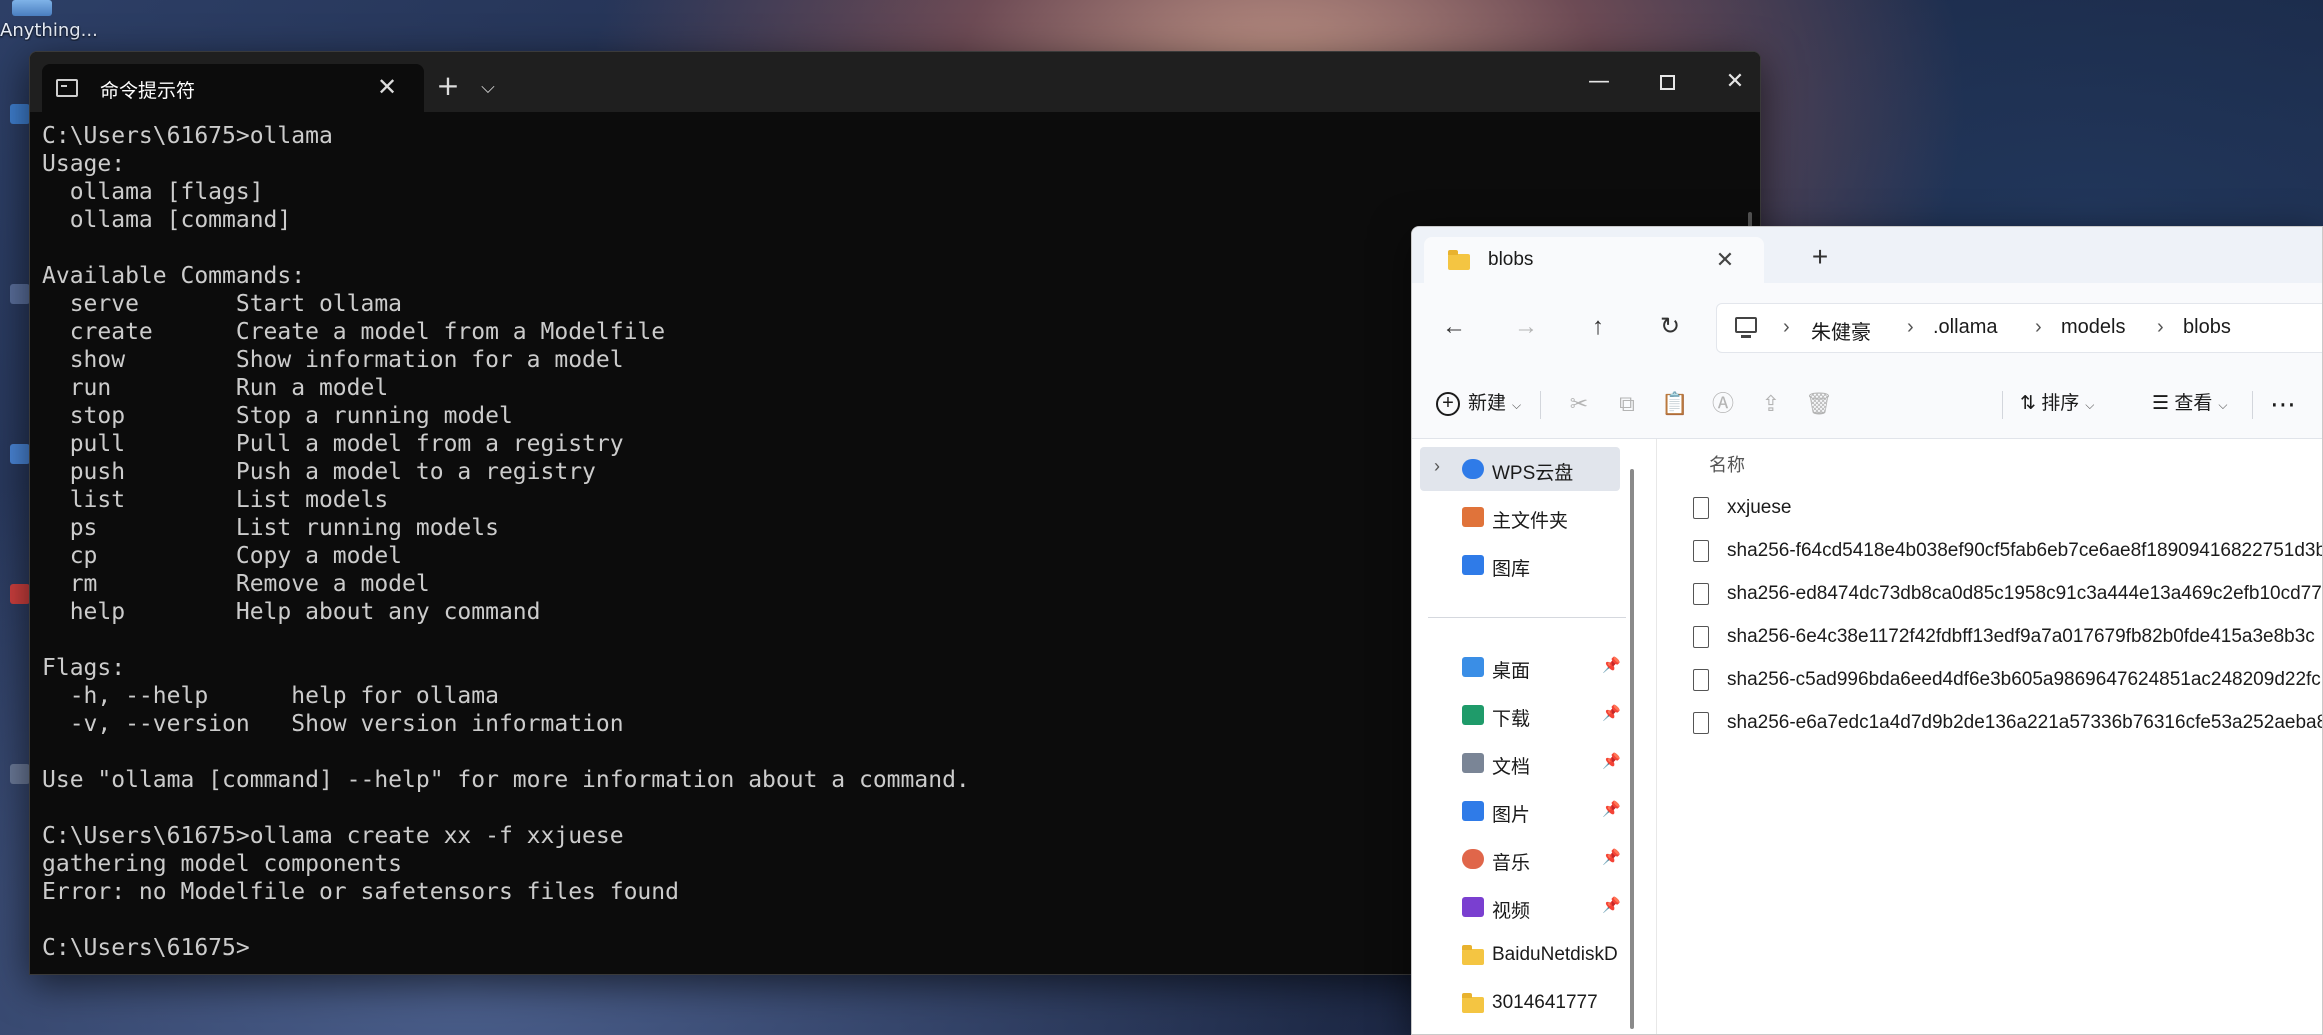  Describe the element at coordinates (2060, 403) in the screenshot. I see `sort-button-label: 排序` at that location.